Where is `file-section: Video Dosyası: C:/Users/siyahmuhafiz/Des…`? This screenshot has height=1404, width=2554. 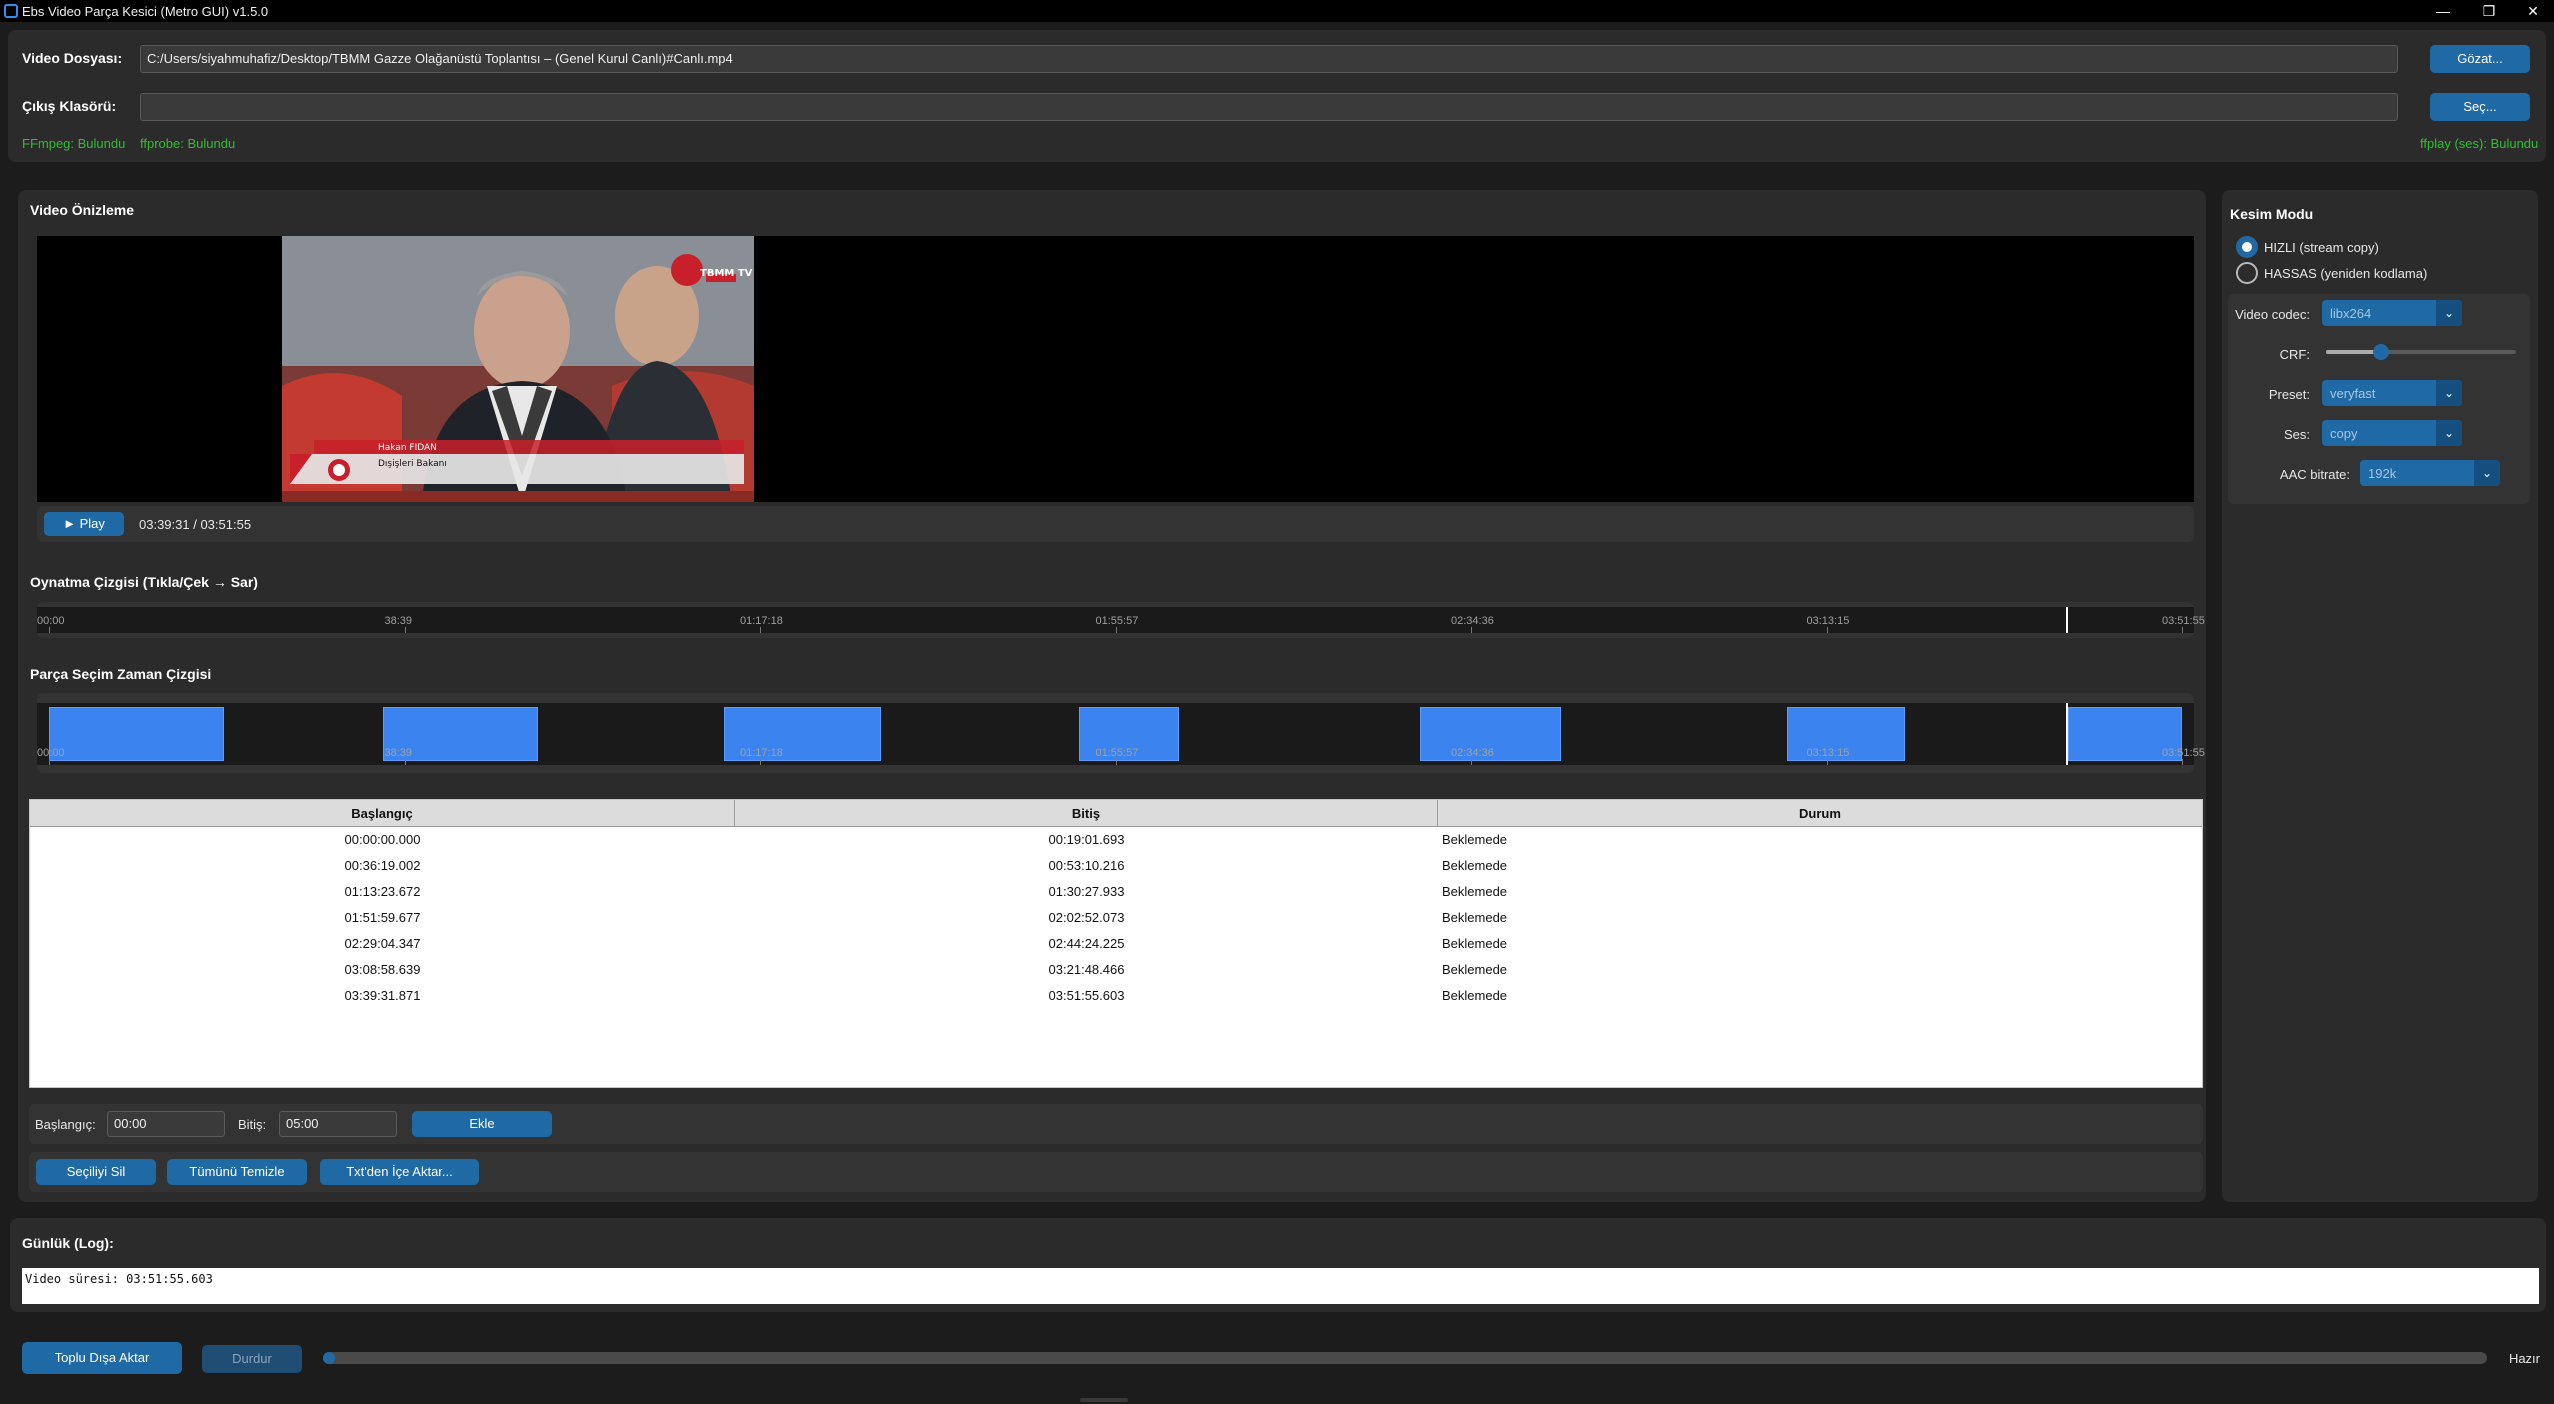 file-section: Video Dosyası: C:/Users/siyahmuhafiz/Des… is located at coordinates (1277, 96).